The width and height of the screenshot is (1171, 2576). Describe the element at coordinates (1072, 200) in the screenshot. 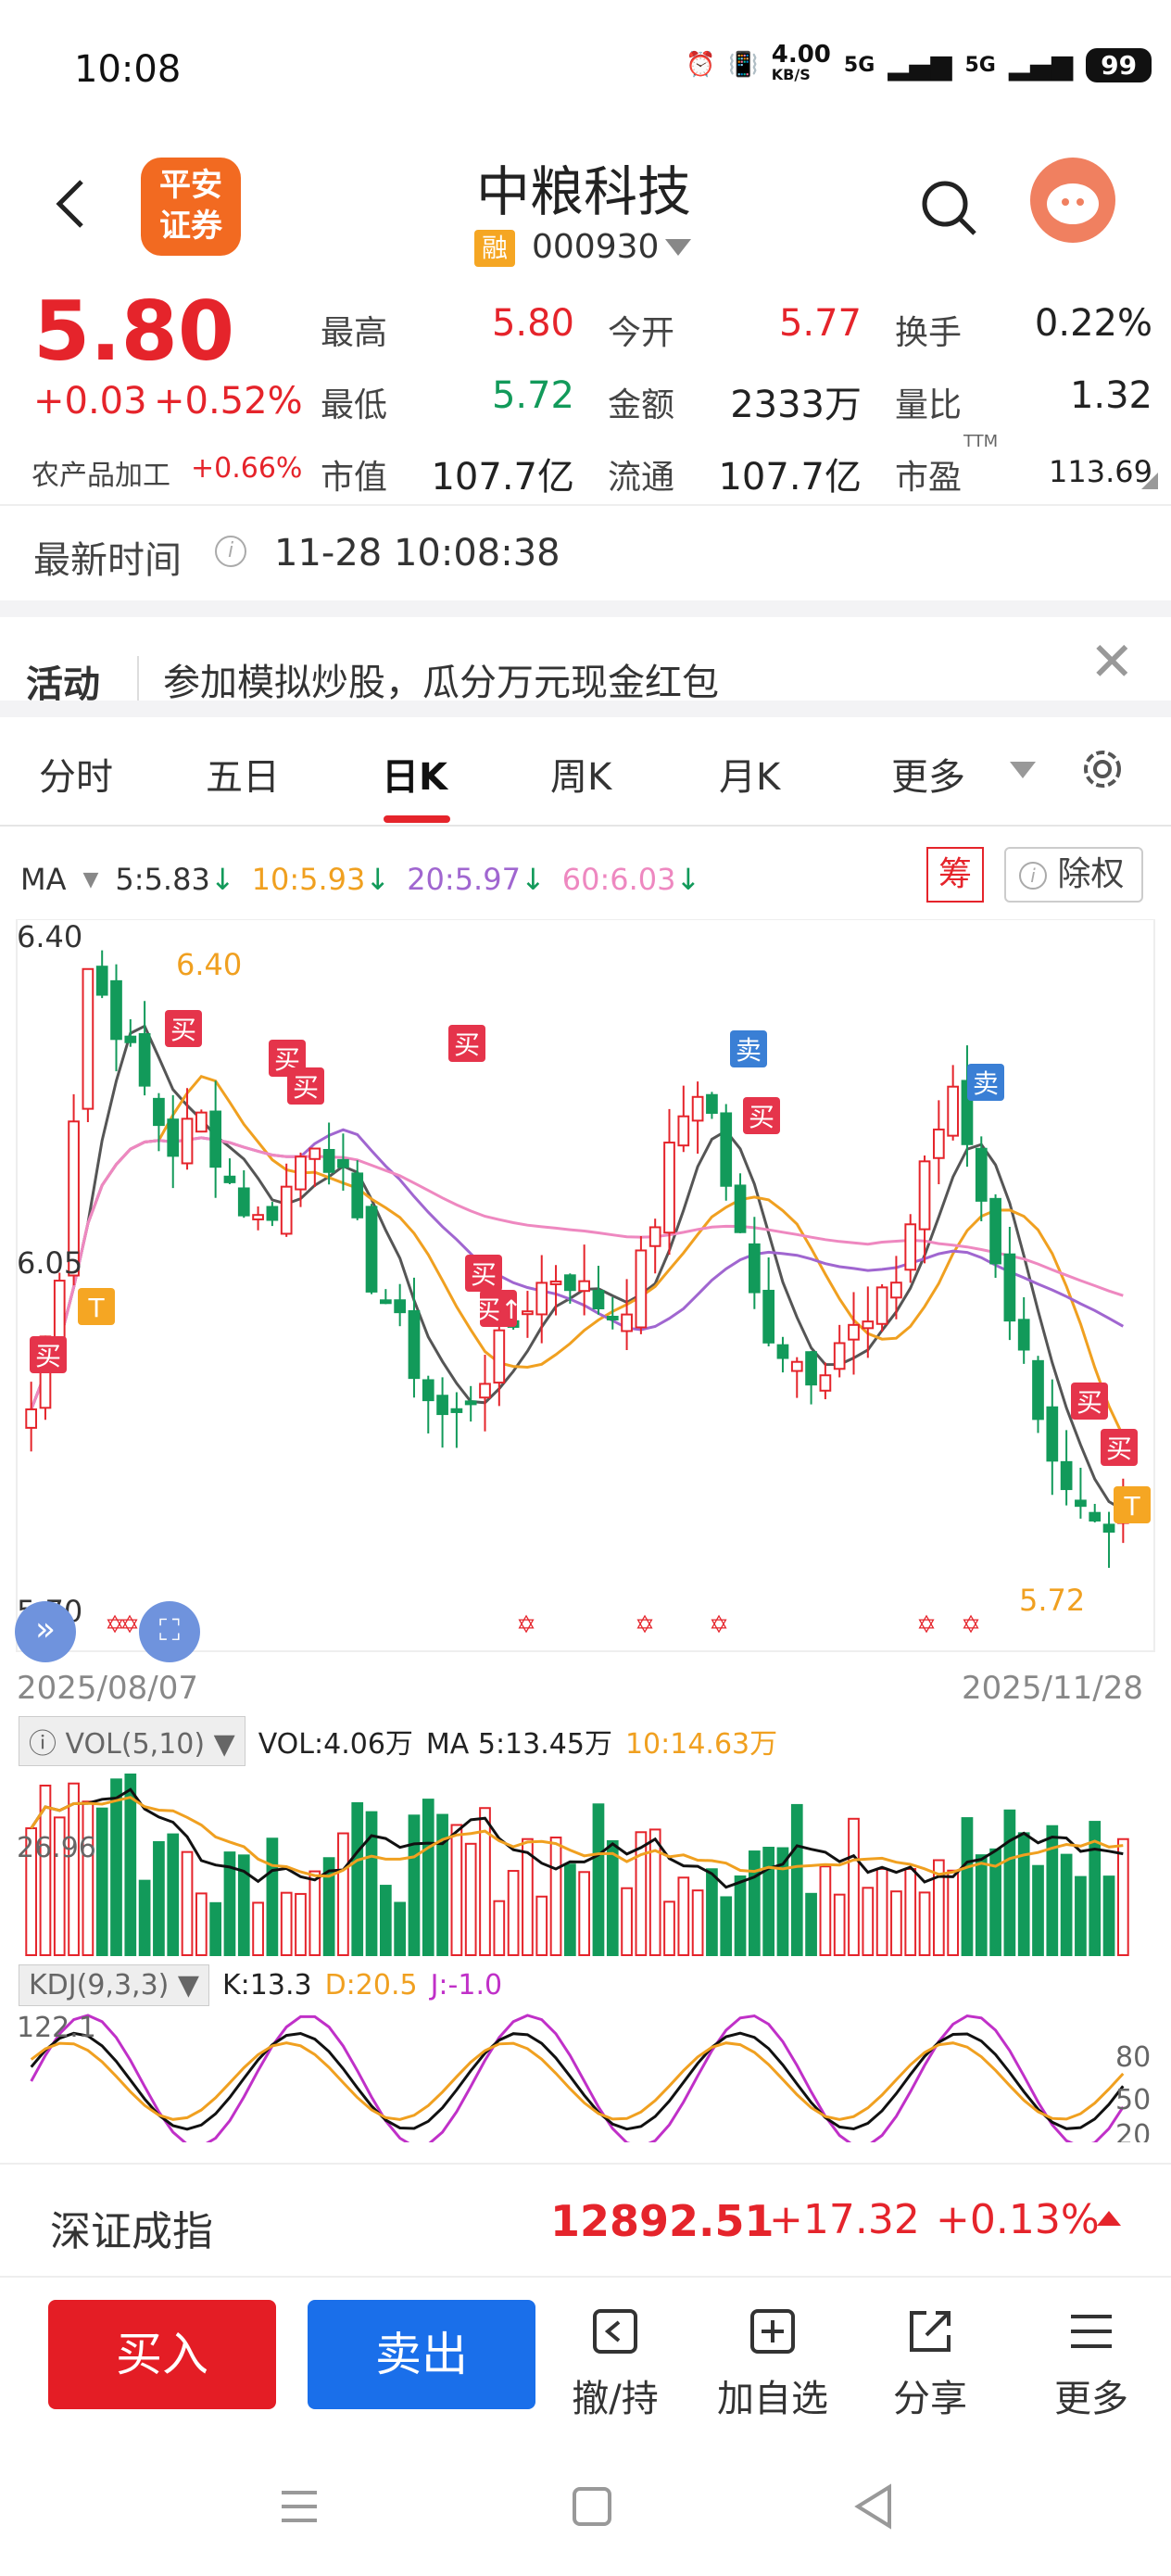

I see `assistant-avatar-icon` at that location.